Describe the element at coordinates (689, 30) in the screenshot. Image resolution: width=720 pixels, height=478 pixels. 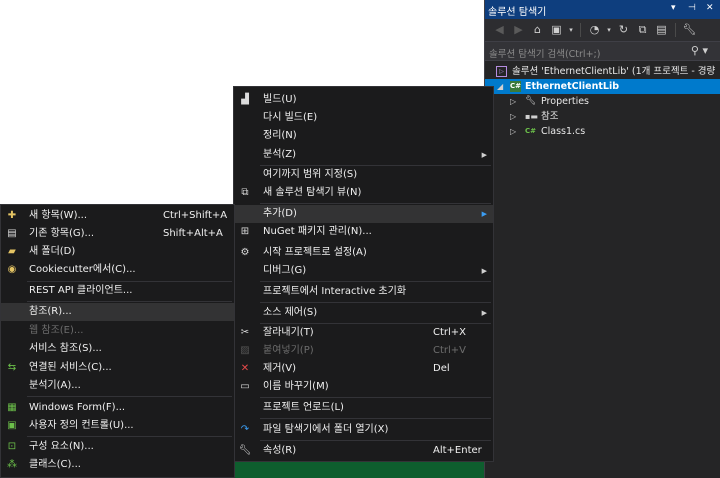
I see `properties-wrench-icon: 🔧︎` at that location.